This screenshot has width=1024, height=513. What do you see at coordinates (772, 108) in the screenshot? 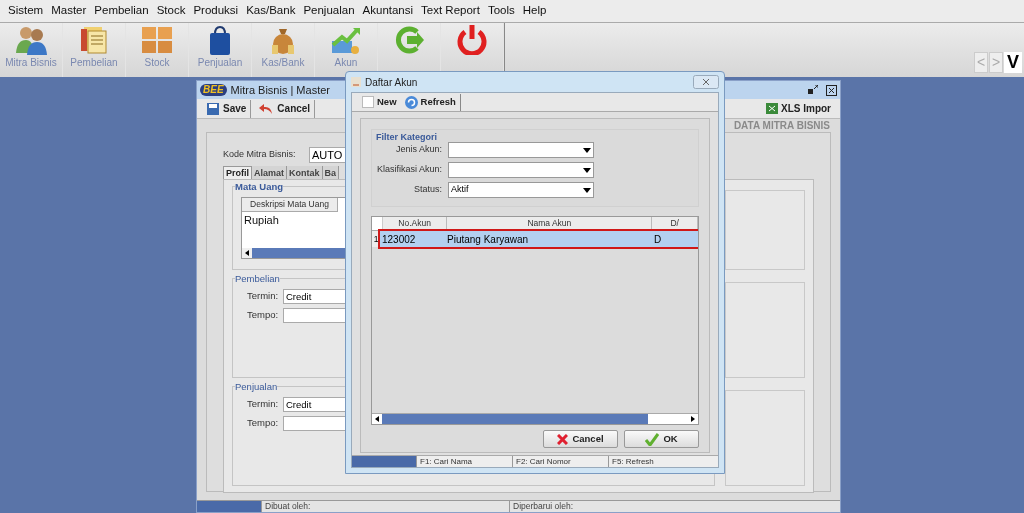
I see `spreadsheet-icon` at bounding box center [772, 108].